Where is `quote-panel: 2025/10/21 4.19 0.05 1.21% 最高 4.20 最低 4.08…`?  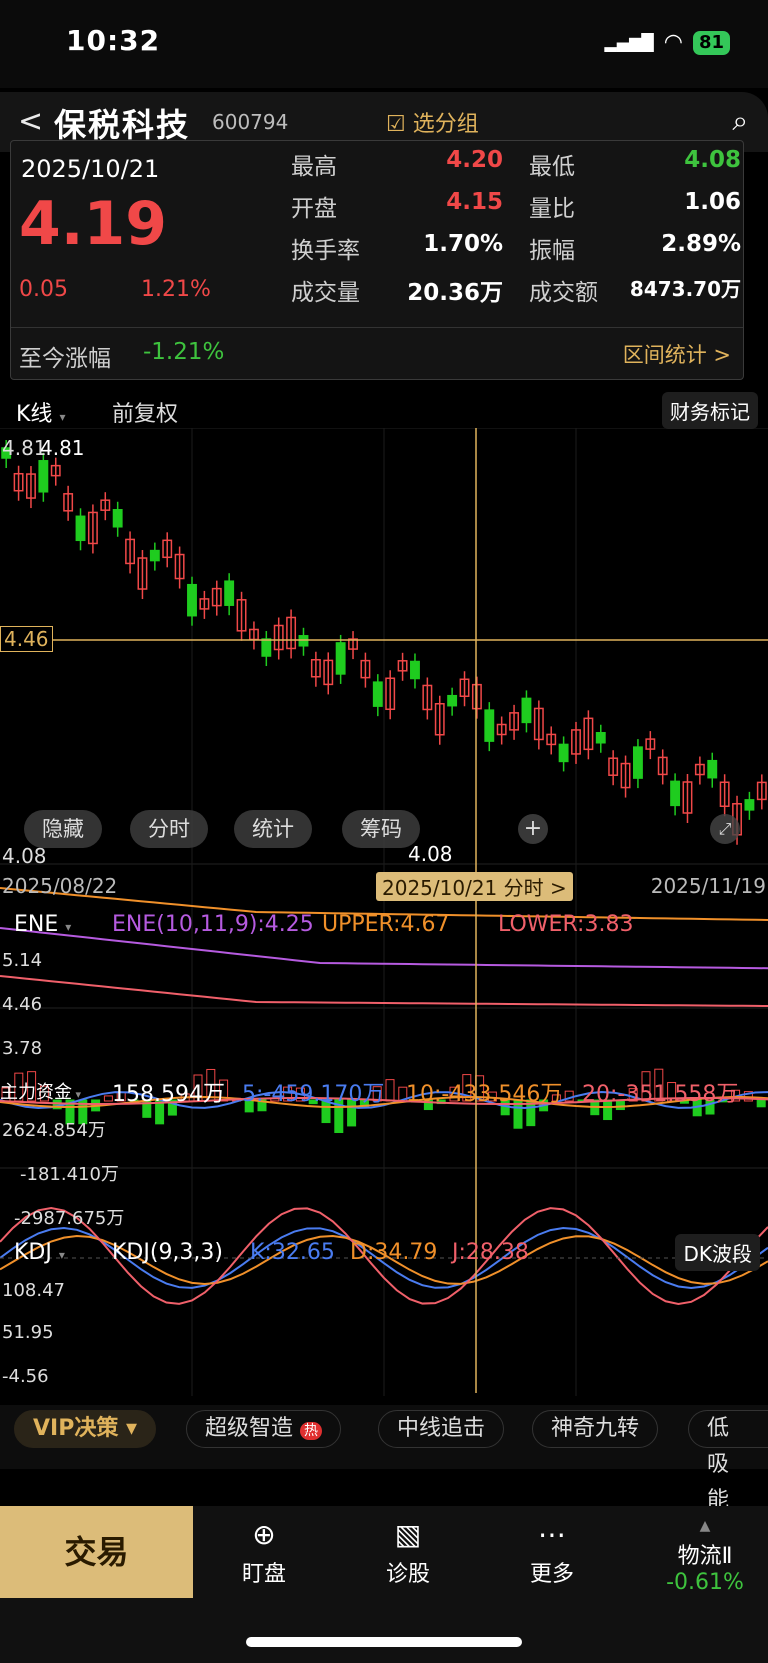
quote-panel: 2025/10/21 4.19 0.05 1.21% 最高 4.20 最低 4.08… is located at coordinates (377, 260).